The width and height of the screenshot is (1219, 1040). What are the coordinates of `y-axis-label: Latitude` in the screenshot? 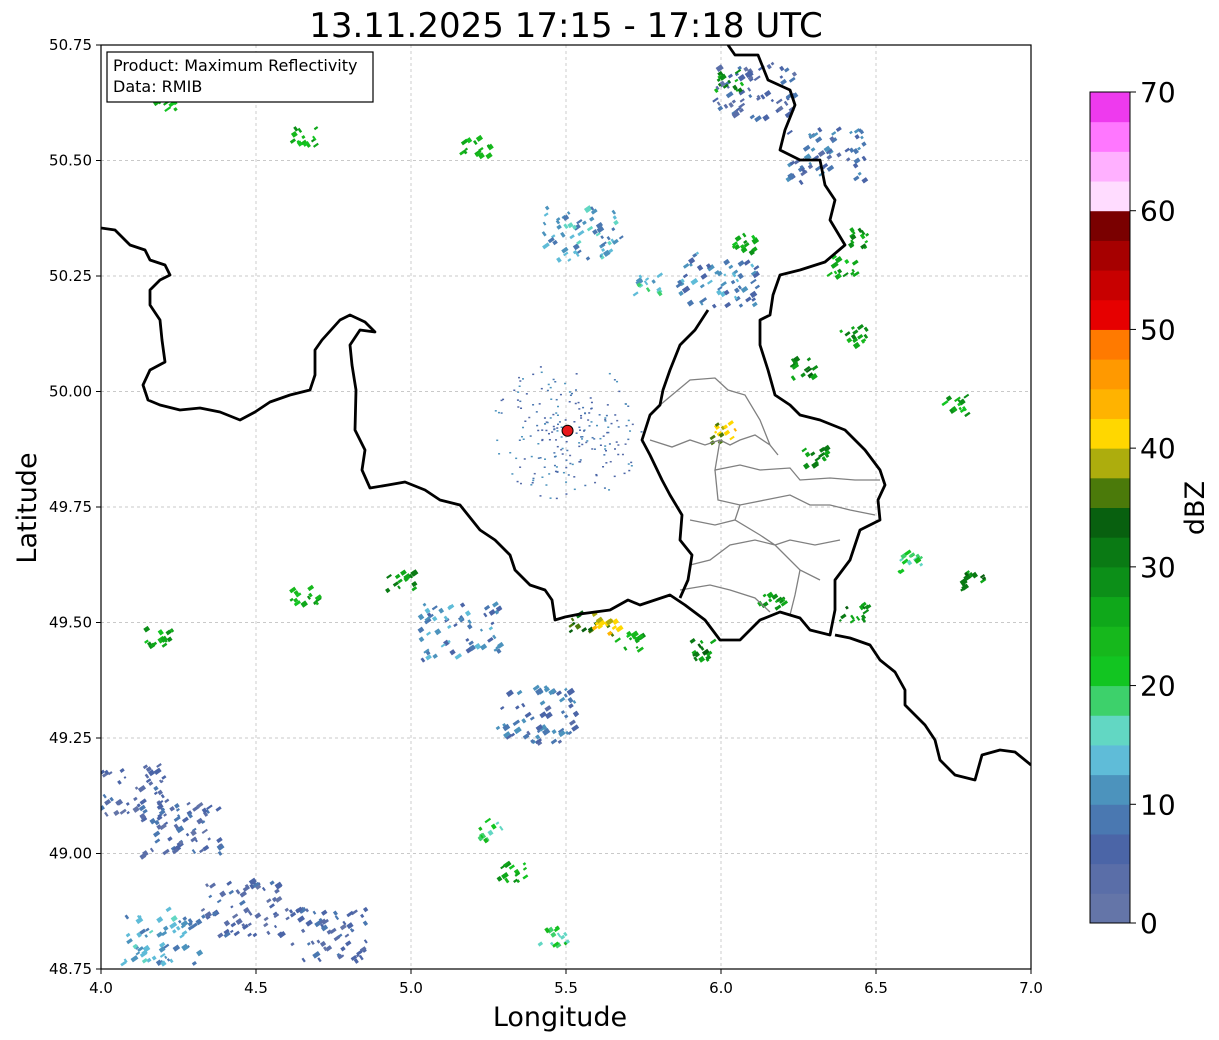 It's located at (27, 507).